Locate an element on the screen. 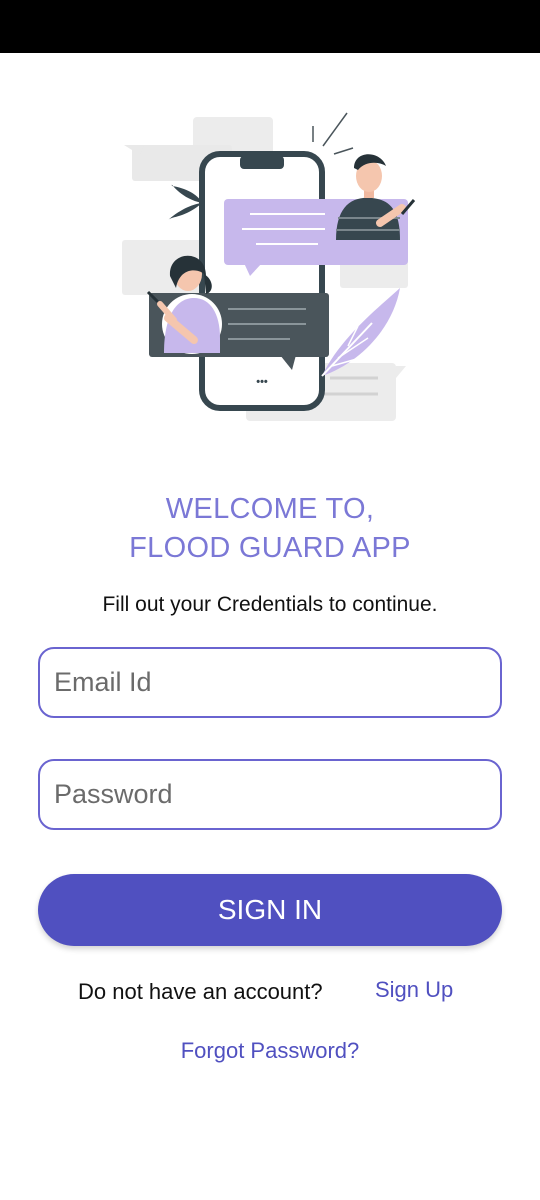 The image size is (540, 1200). password-input is located at coordinates (270, 794).